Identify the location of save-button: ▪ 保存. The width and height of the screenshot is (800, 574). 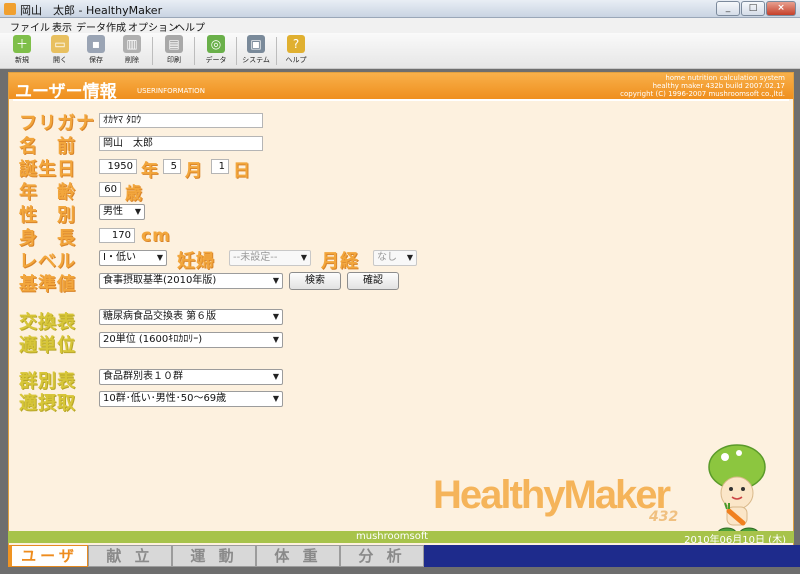
(96, 51).